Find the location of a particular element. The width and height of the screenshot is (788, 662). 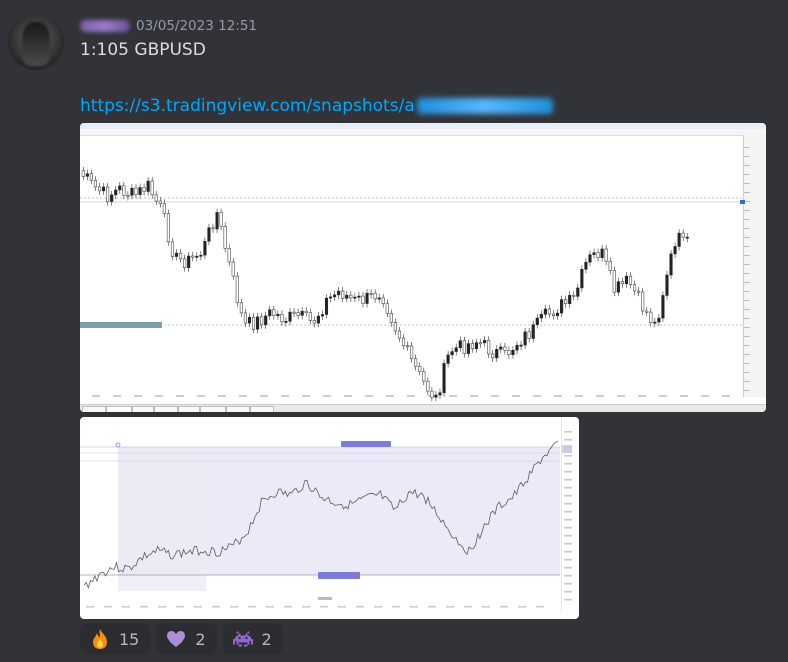

mt4-symbol-tabs is located at coordinates (423, 408).